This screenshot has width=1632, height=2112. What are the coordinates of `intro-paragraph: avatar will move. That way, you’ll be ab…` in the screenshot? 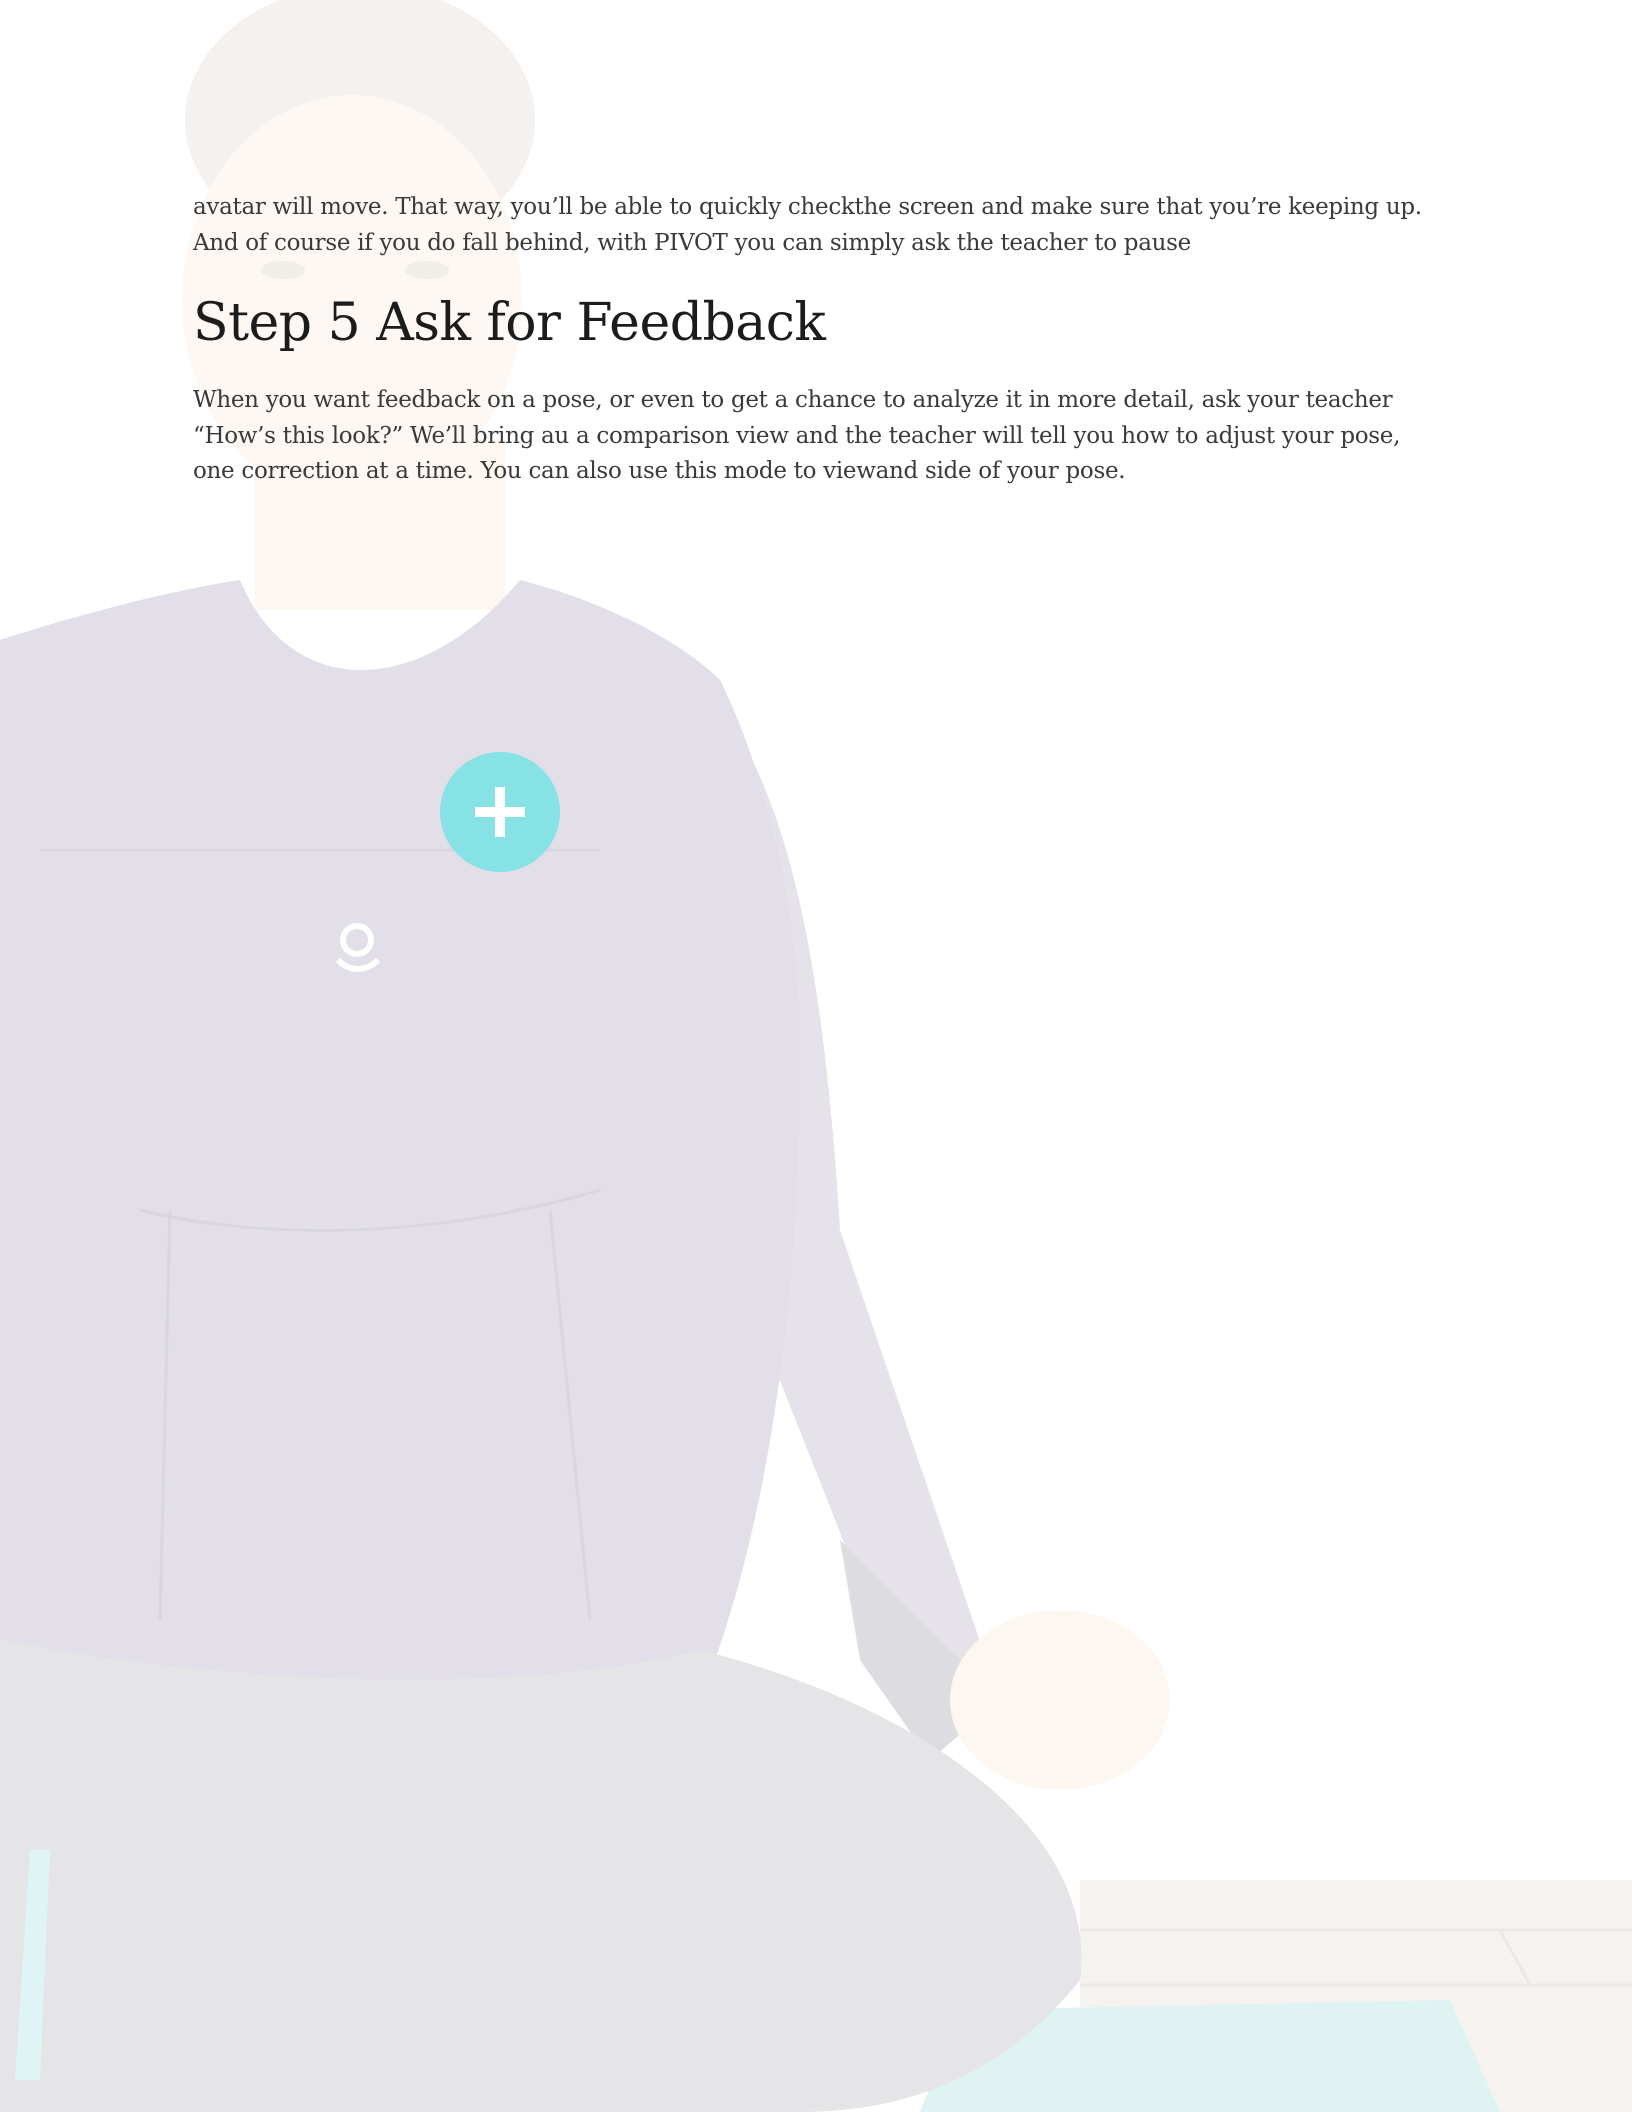 It's located at (807, 225).